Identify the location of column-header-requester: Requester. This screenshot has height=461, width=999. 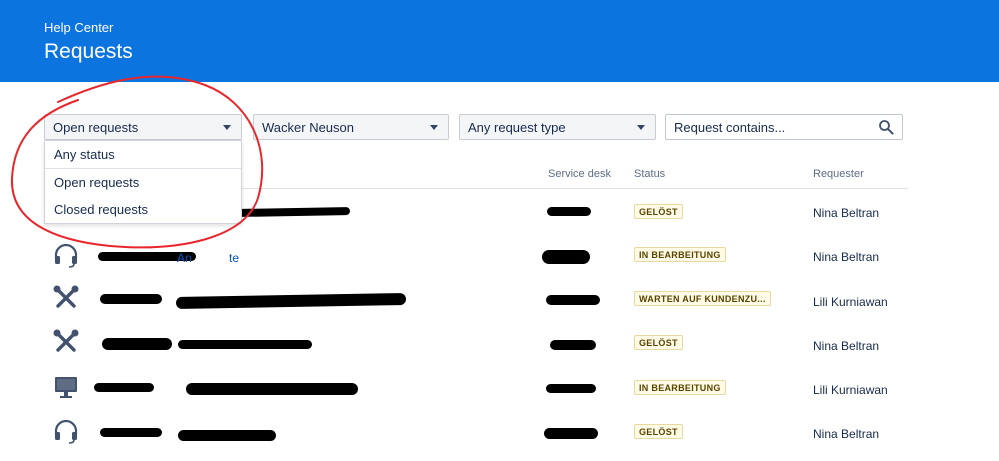
(838, 174).